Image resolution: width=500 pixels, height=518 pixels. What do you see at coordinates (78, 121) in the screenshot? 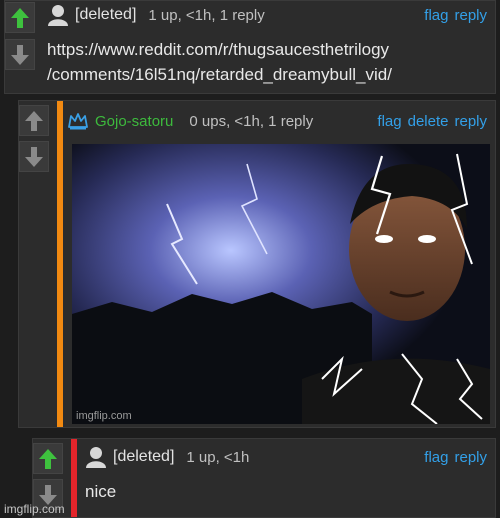
I see `crown-avatar-icon` at bounding box center [78, 121].